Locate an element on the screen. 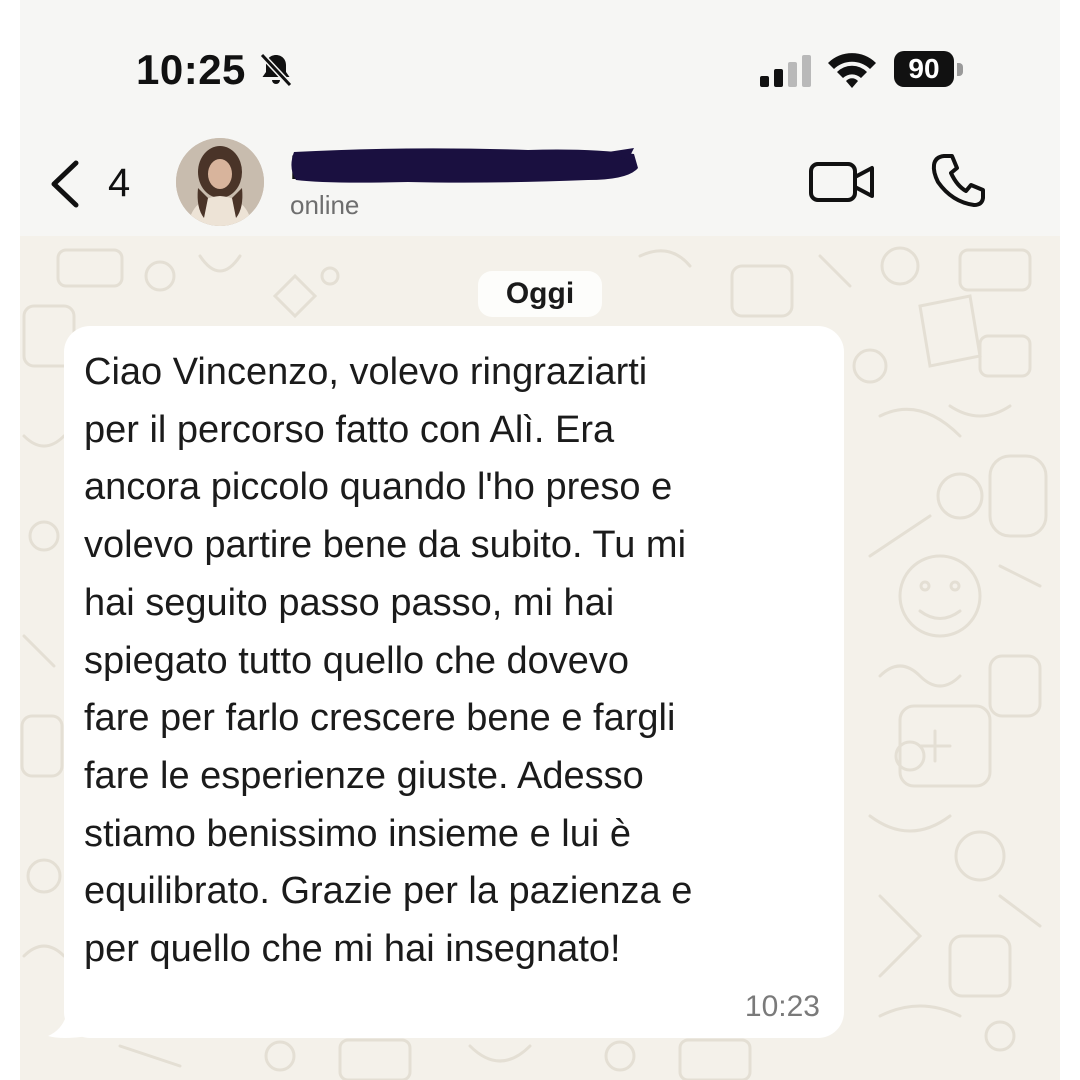  battery-indicator: 90 is located at coordinates (930, 70).